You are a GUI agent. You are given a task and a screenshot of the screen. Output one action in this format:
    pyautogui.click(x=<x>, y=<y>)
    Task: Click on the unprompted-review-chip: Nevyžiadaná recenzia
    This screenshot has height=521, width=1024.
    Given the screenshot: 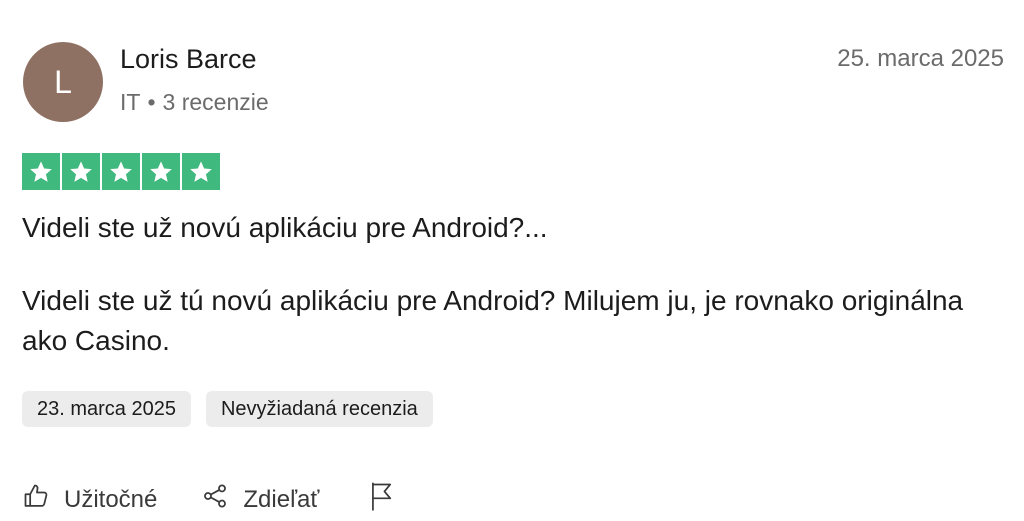 What is the action you would take?
    pyautogui.click(x=319, y=409)
    